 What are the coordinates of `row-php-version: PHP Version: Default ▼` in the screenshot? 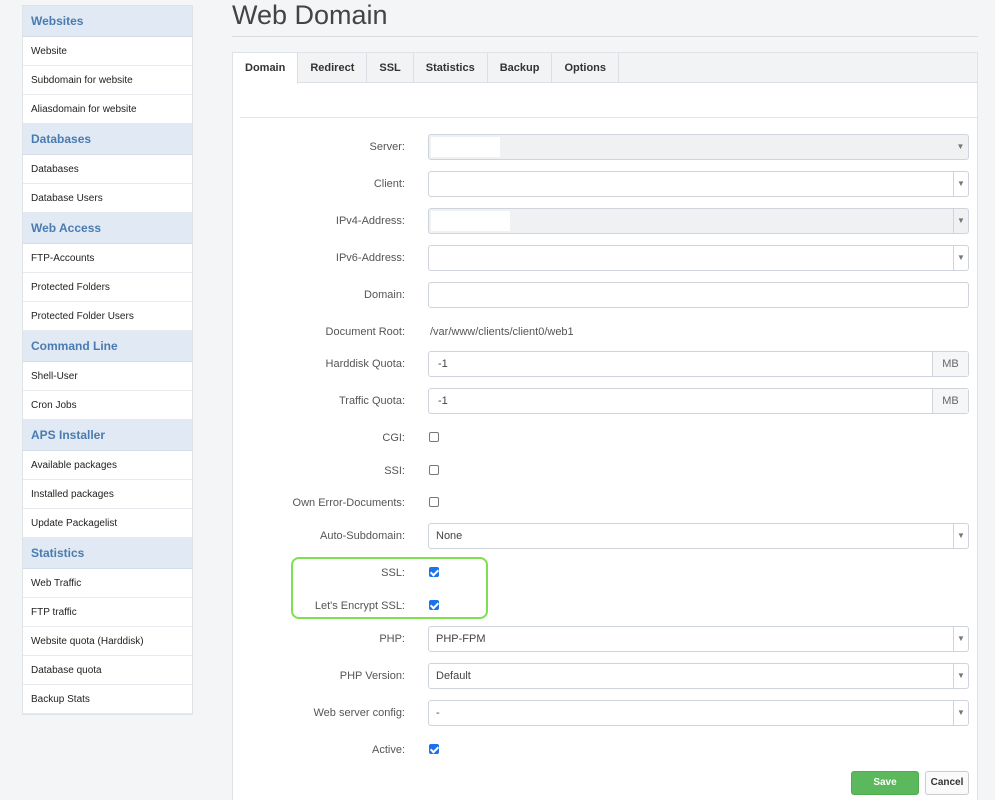 It's located at (605, 676).